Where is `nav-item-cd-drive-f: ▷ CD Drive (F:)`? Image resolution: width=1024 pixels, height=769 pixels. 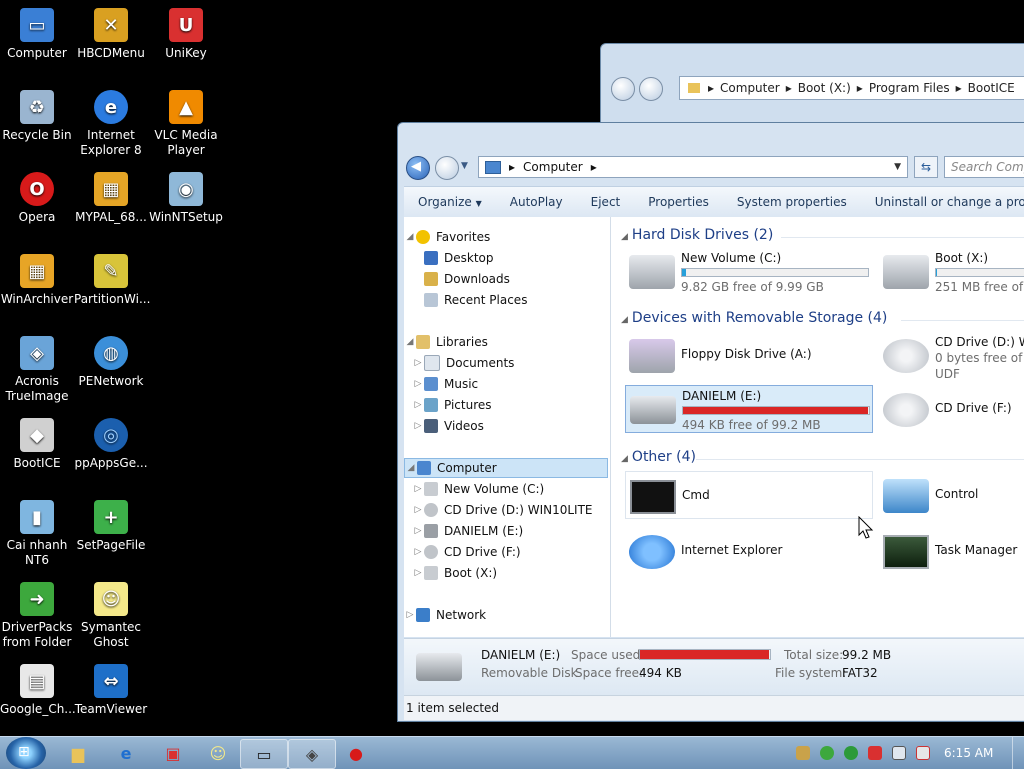 nav-item-cd-drive-f: ▷ CD Drive (F:) is located at coordinates (466, 552).